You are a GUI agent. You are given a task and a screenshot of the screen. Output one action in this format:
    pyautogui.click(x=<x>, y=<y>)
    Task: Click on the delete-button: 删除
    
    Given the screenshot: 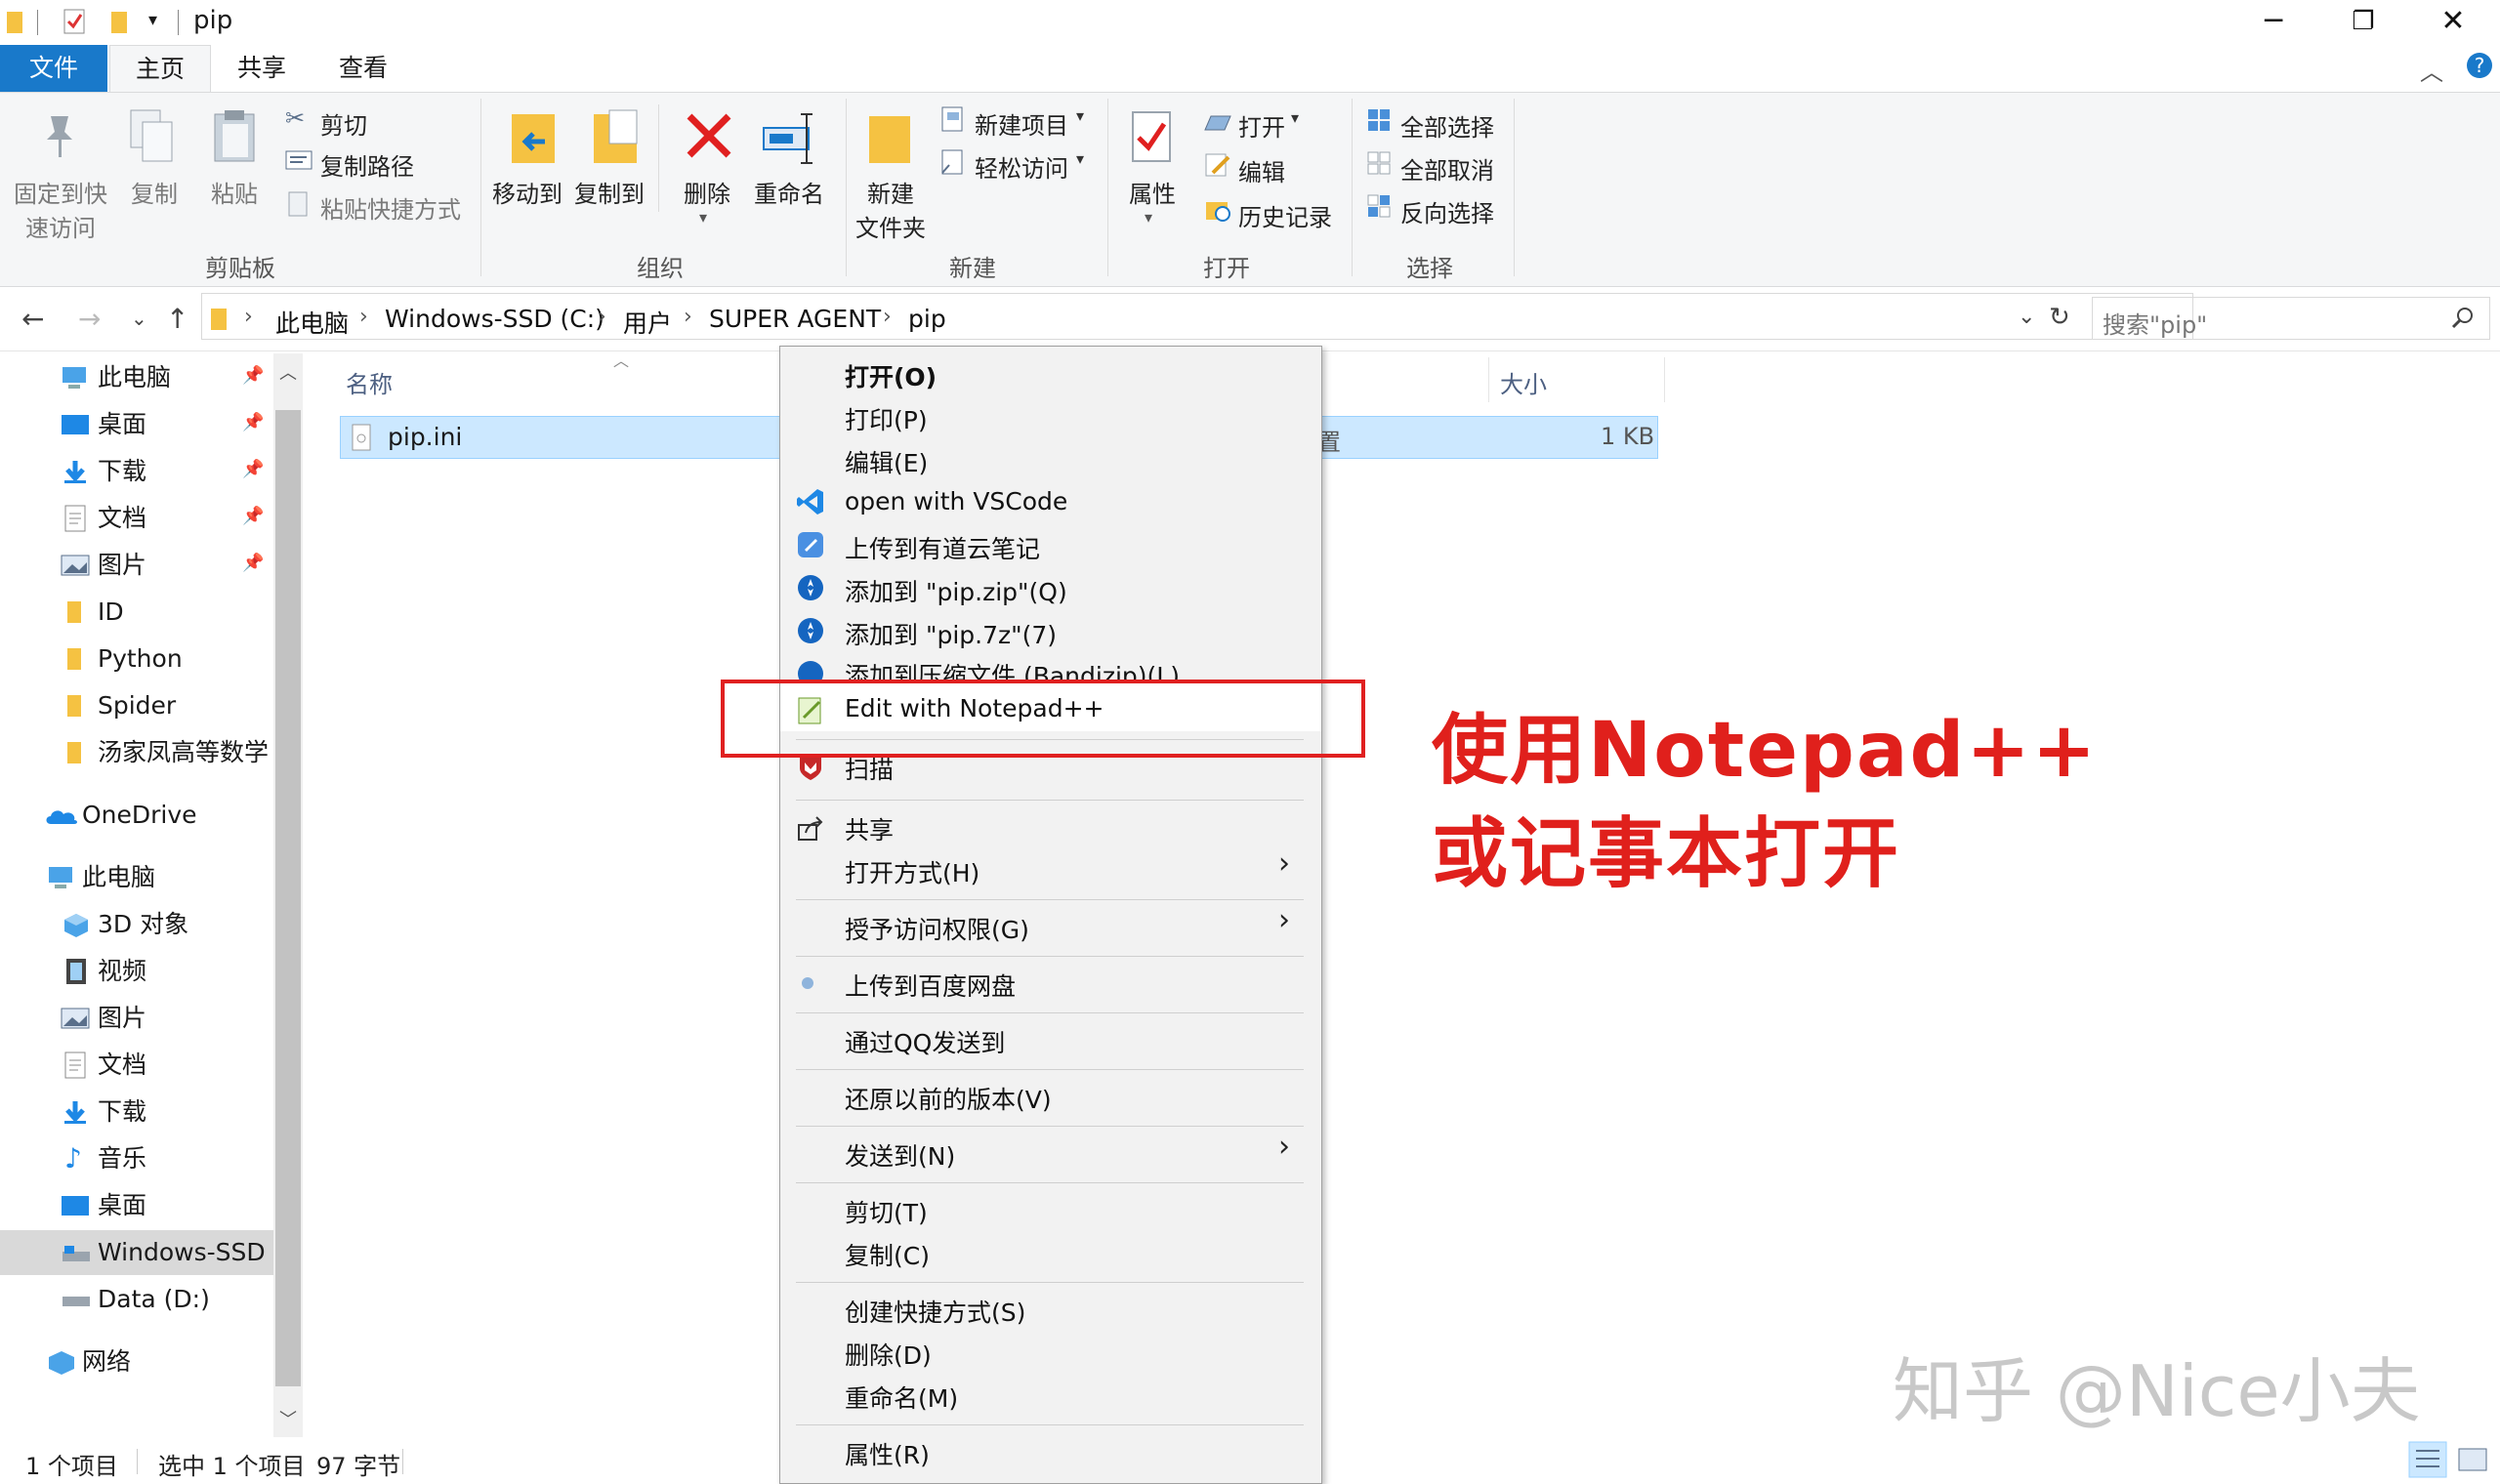 What is the action you would take?
    pyautogui.click(x=707, y=192)
    